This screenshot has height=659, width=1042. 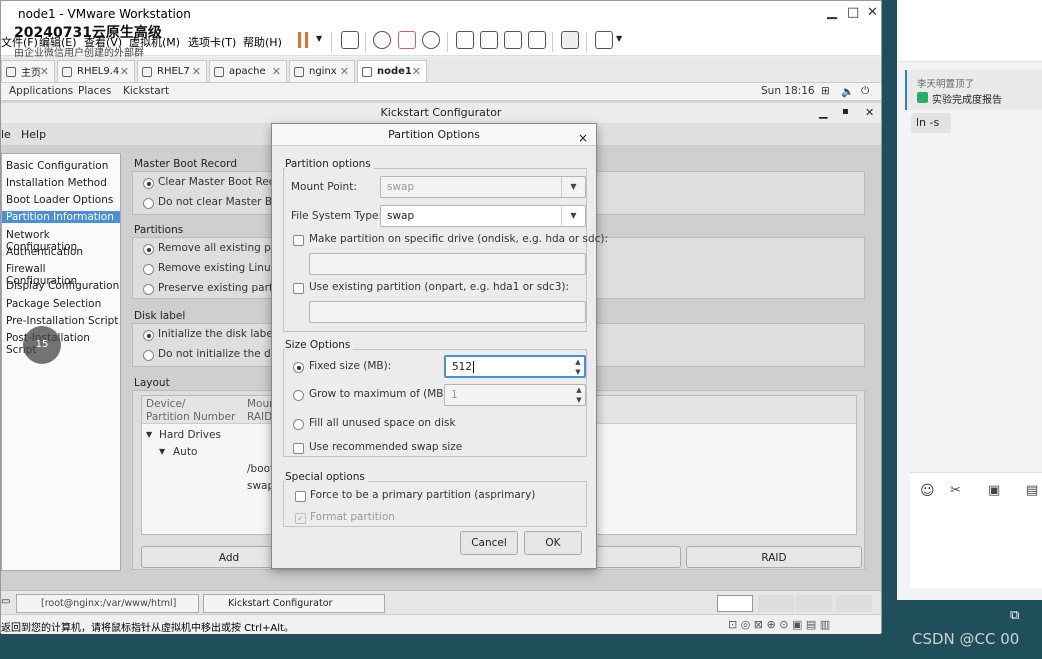 What do you see at coordinates (63, 321) in the screenshot?
I see `nav-pre-script: Pre-Installation Script` at bounding box center [63, 321].